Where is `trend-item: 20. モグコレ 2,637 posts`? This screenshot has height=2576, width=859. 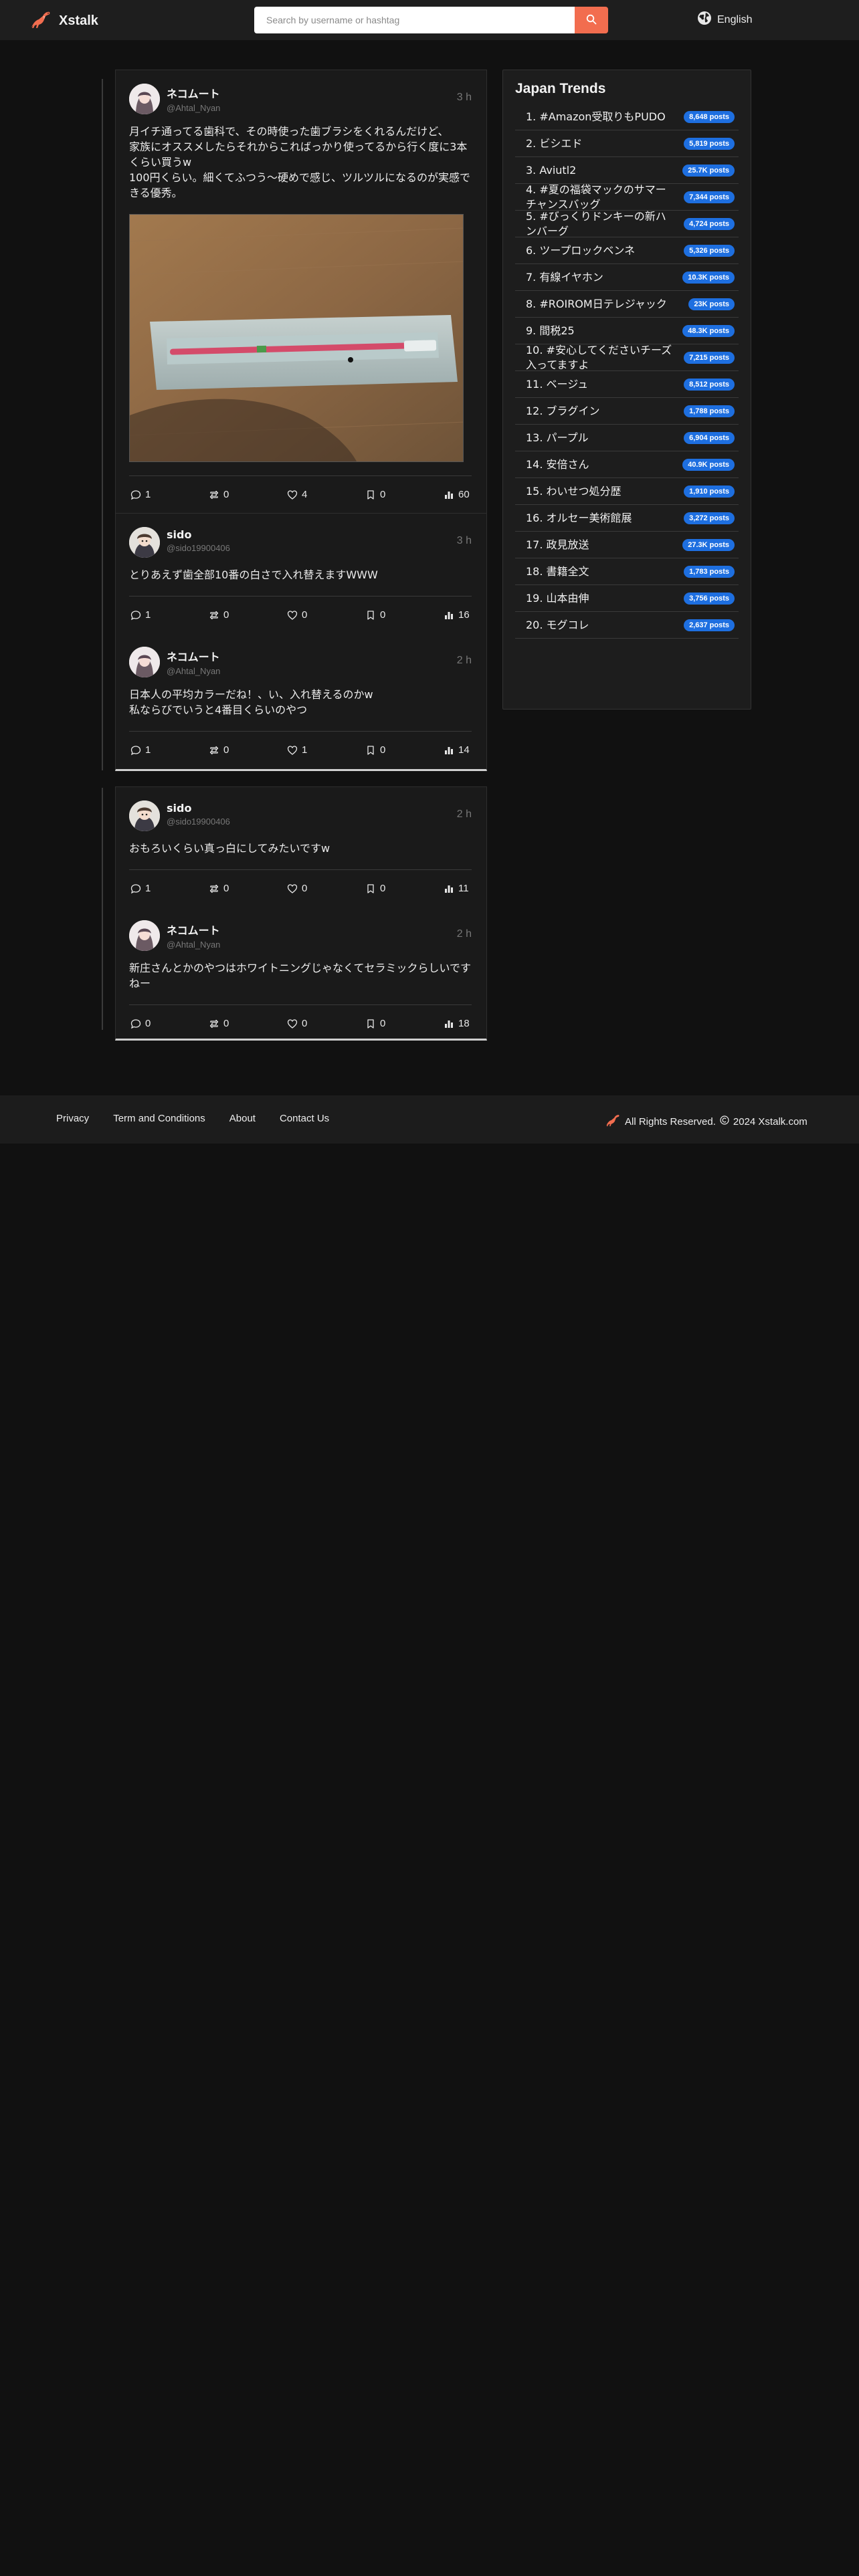 trend-item: 20. モグコレ 2,637 posts is located at coordinates (627, 626).